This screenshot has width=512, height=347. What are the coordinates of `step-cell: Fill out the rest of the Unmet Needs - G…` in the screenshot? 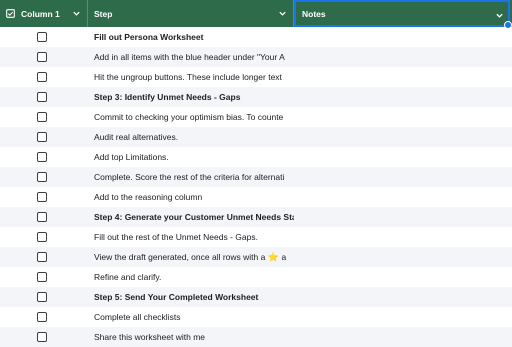 It's located at (191, 237).